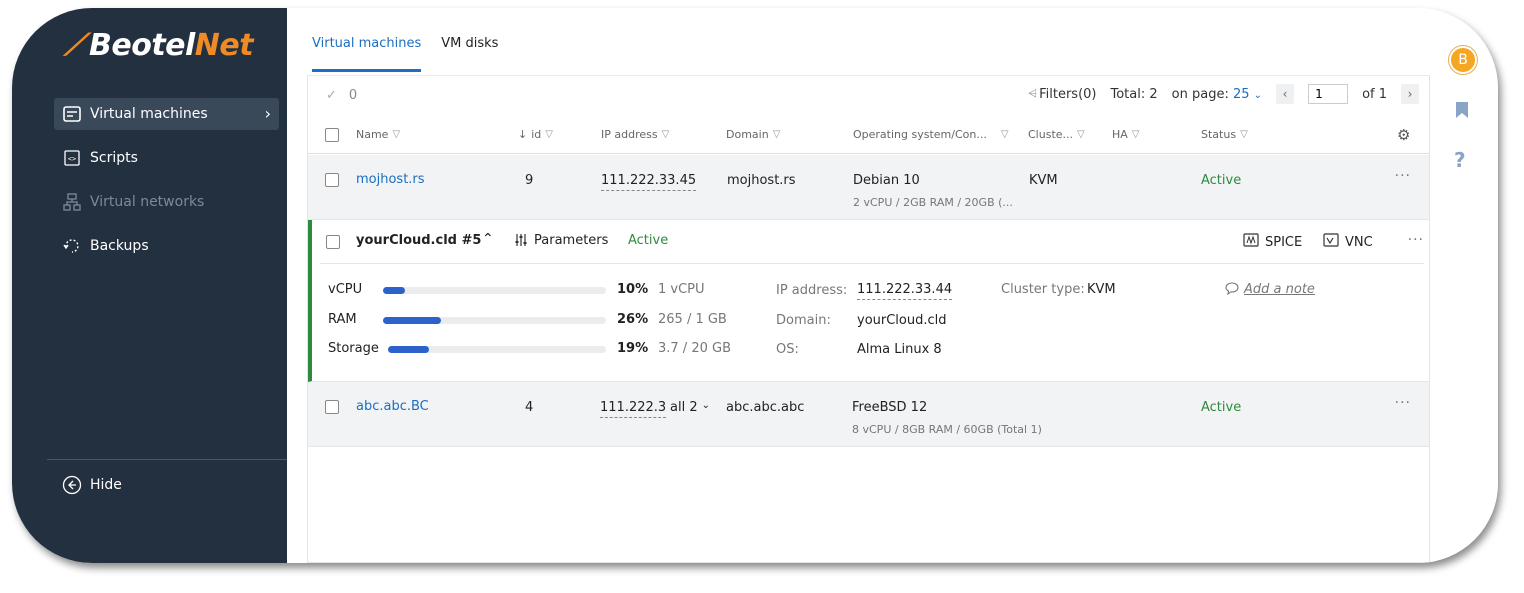 This screenshot has width=1524, height=593. Describe the element at coordinates (1224, 134) in the screenshot. I see `column-header-status: Status ▽` at that location.